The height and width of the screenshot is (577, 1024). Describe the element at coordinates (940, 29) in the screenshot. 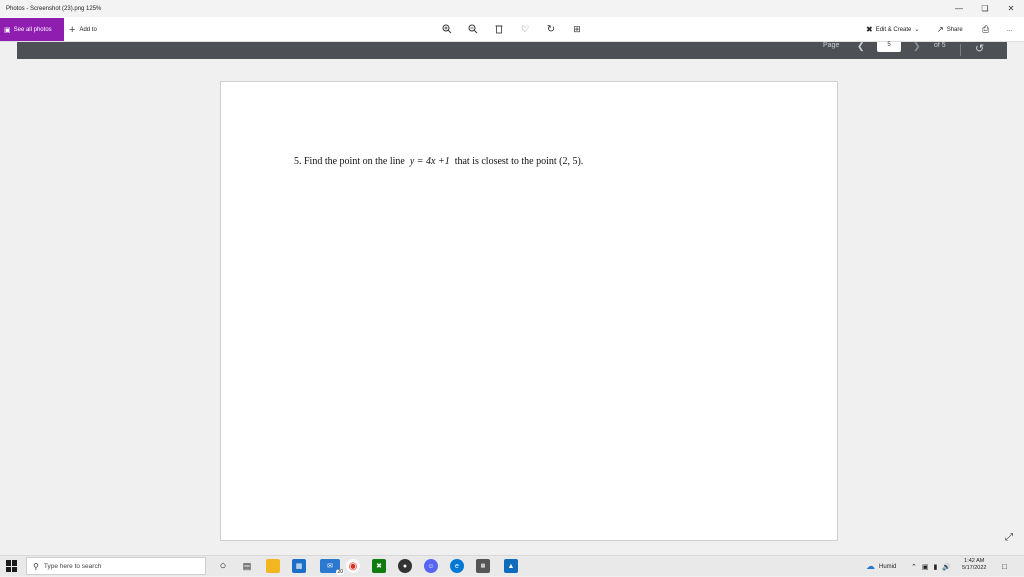

I see `share-icon: ↗` at that location.